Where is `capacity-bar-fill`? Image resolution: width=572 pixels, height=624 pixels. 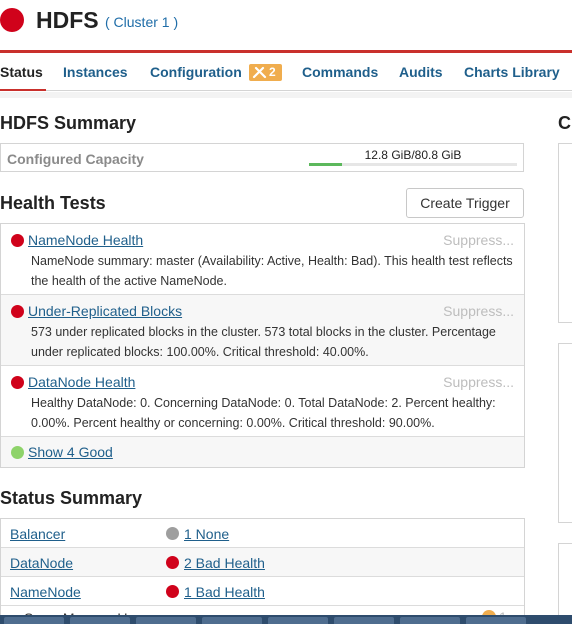 capacity-bar-fill is located at coordinates (325, 164).